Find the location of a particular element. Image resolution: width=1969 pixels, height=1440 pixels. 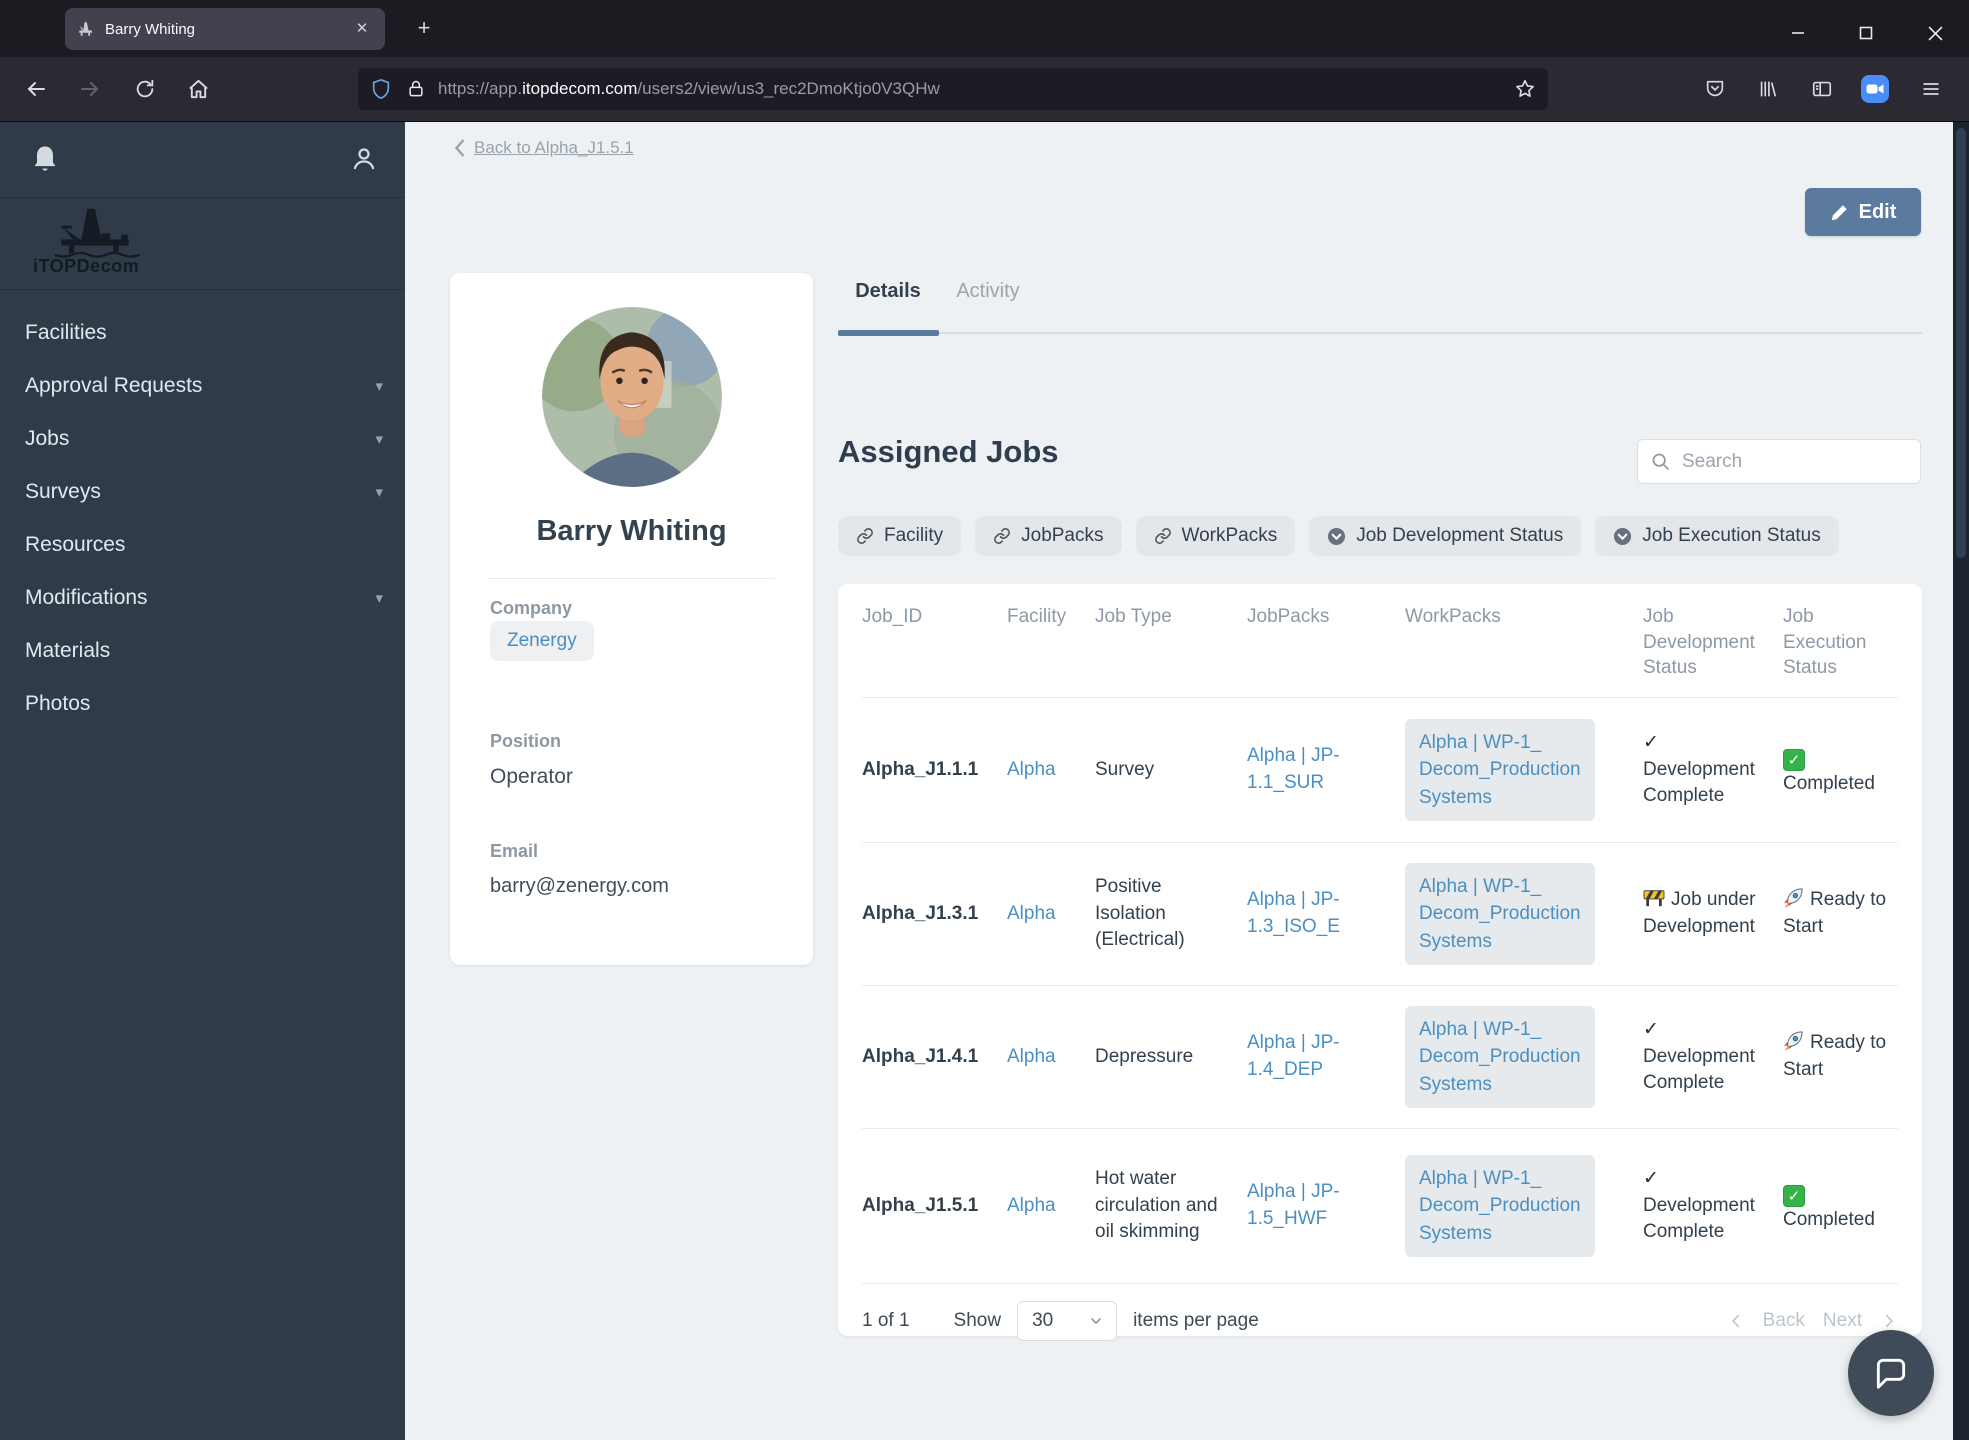

filter-facility: Facility is located at coordinates (900, 536).